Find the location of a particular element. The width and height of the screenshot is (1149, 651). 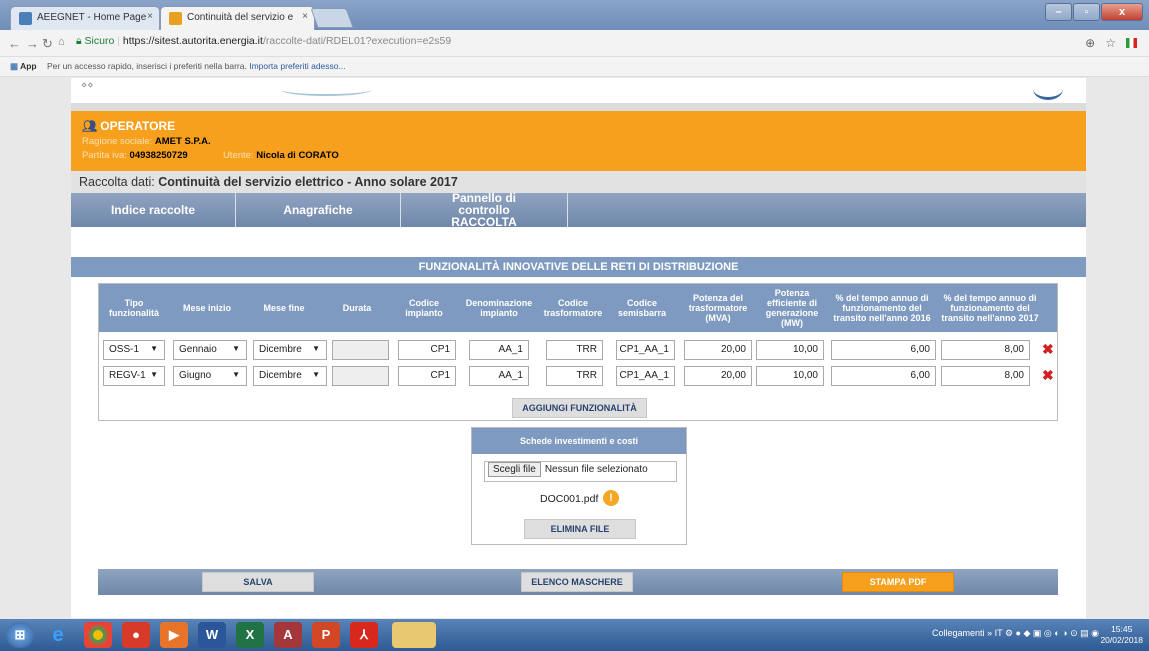

logo-strip: ⋄⋄ is located at coordinates (578, 90).